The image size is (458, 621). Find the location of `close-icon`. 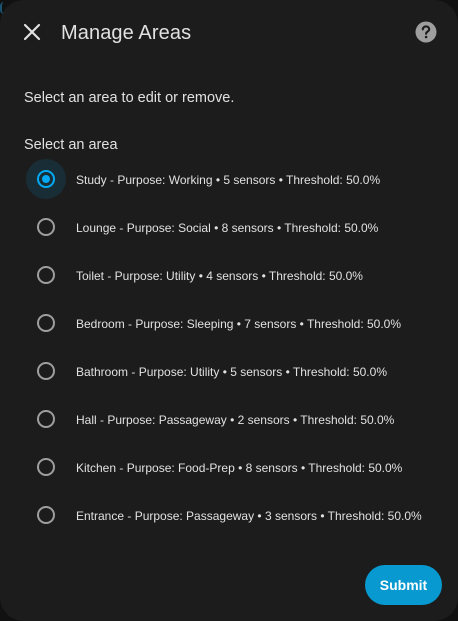

close-icon is located at coordinates (32, 34).